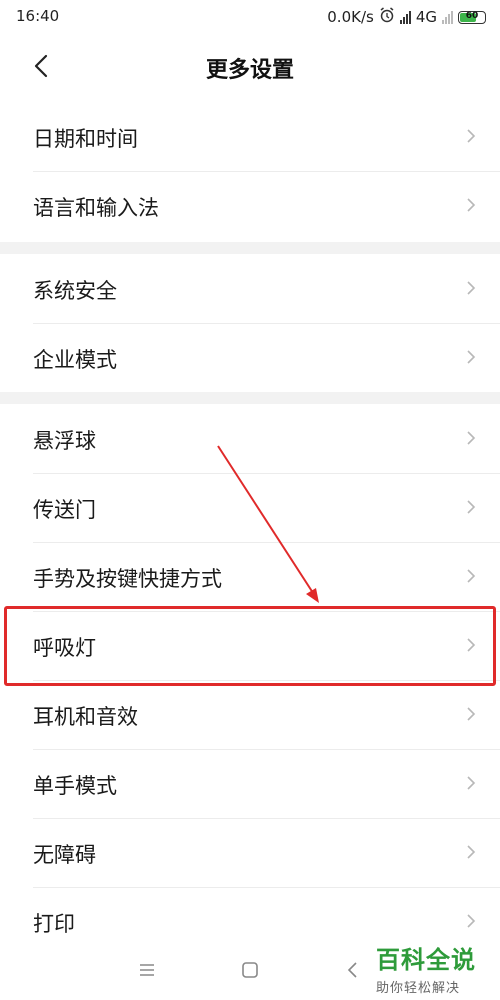  What do you see at coordinates (250, 357) in the screenshot?
I see `settings-item-enterprise-mode: 企业模式` at bounding box center [250, 357].